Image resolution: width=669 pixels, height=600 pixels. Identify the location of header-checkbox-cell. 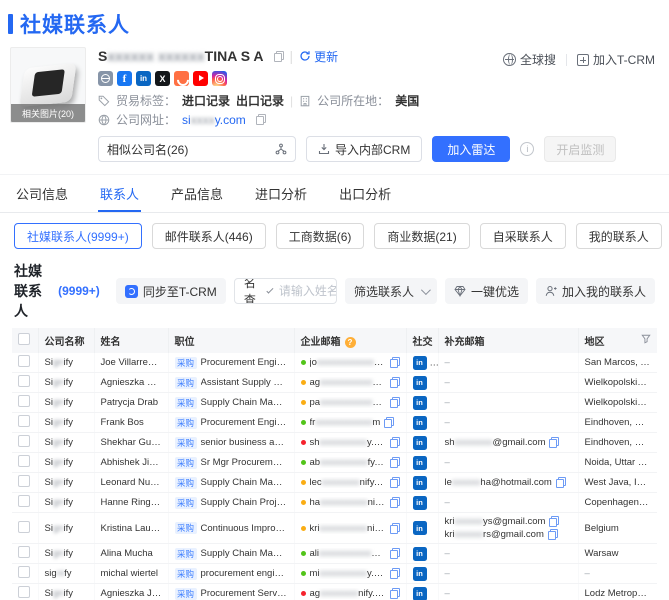
(25, 340).